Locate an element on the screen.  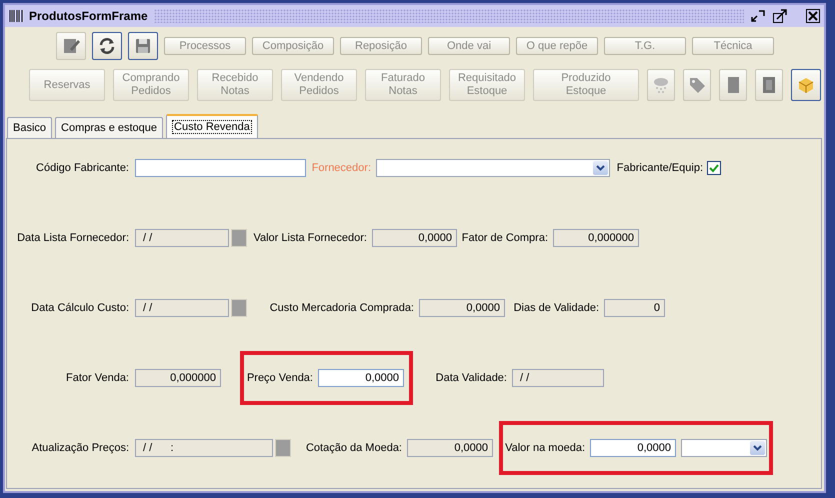
field-label: Fator Venda: is located at coordinates (97, 378).